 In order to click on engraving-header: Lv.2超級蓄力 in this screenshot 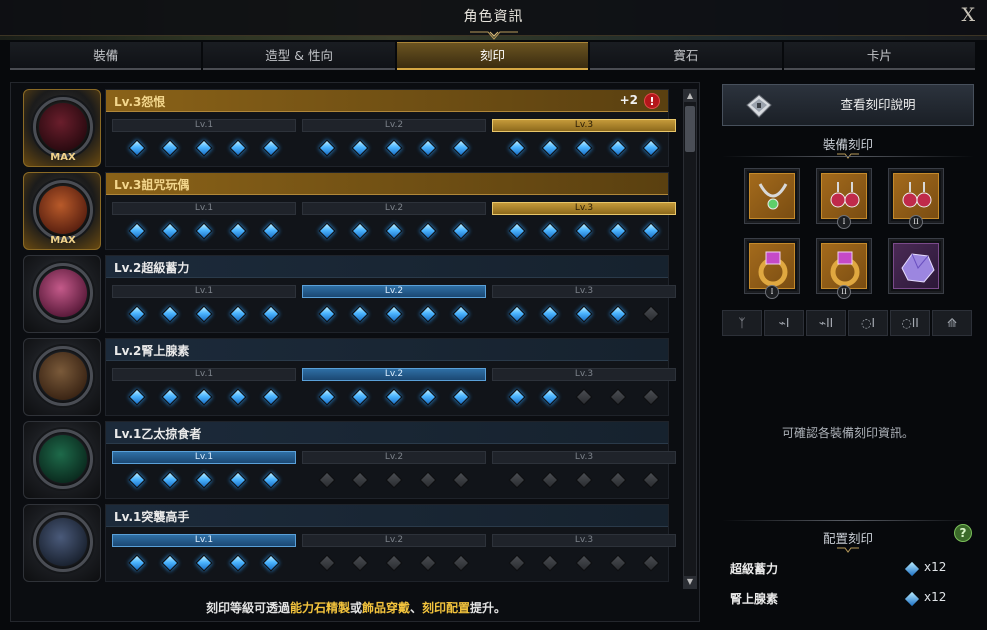, I will do `click(387, 267)`.